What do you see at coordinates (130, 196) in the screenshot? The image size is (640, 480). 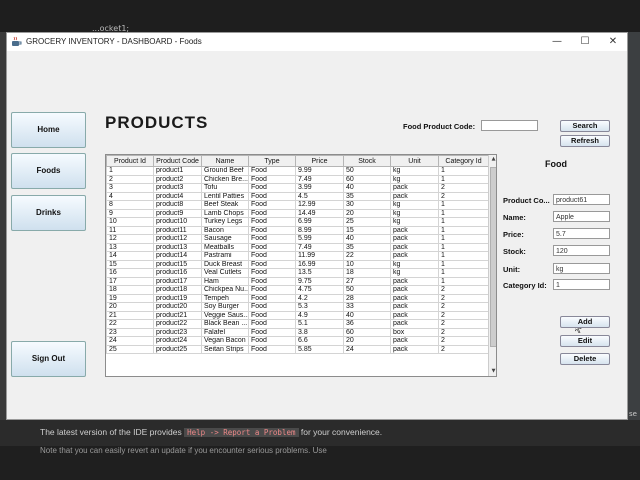 I see `table-cell: 4` at bounding box center [130, 196].